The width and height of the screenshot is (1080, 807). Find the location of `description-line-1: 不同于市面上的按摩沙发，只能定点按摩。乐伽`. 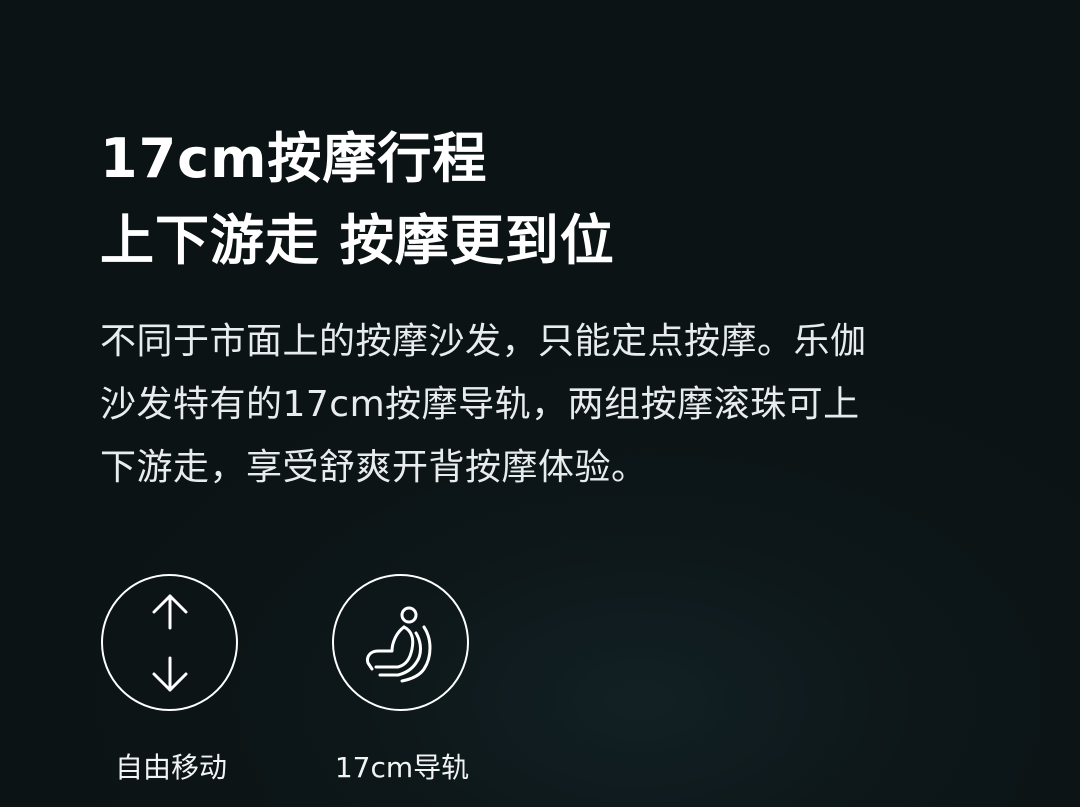

description-line-1: 不同于市面上的按摩沙发，只能定点按摩。乐伽 is located at coordinates (483, 341).